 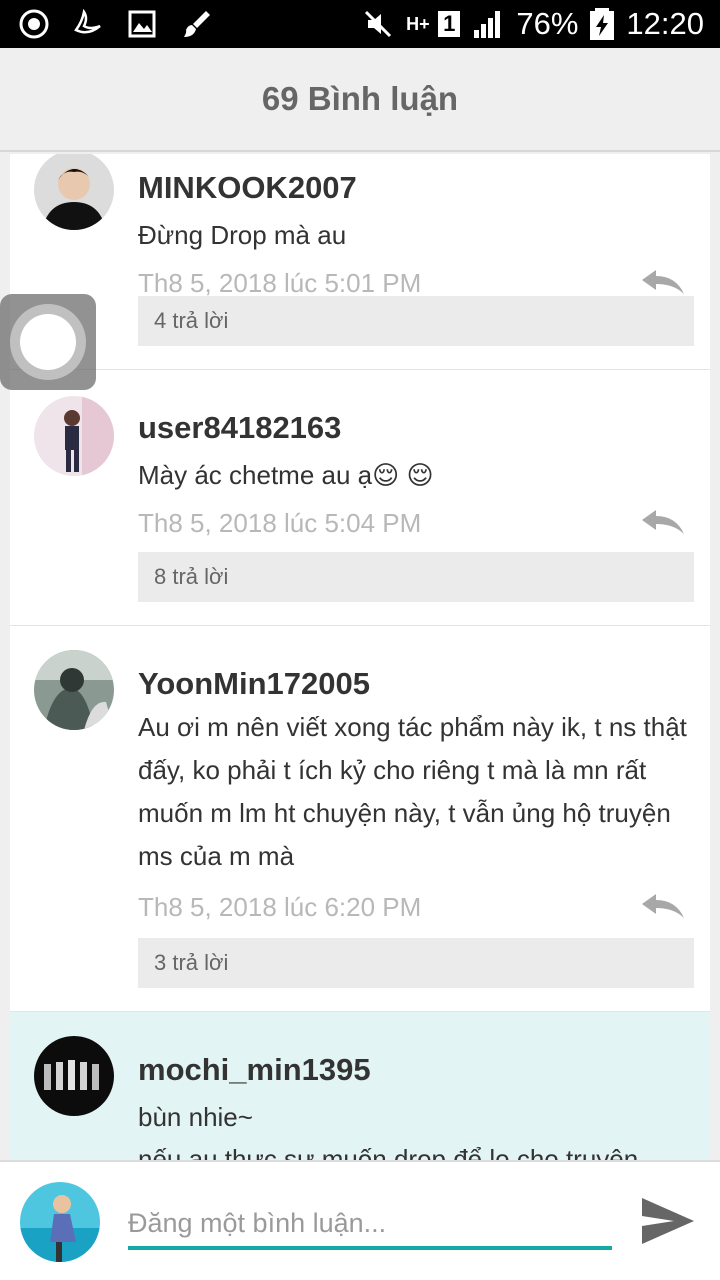 I want to click on comment-input, so click(x=370, y=1225).